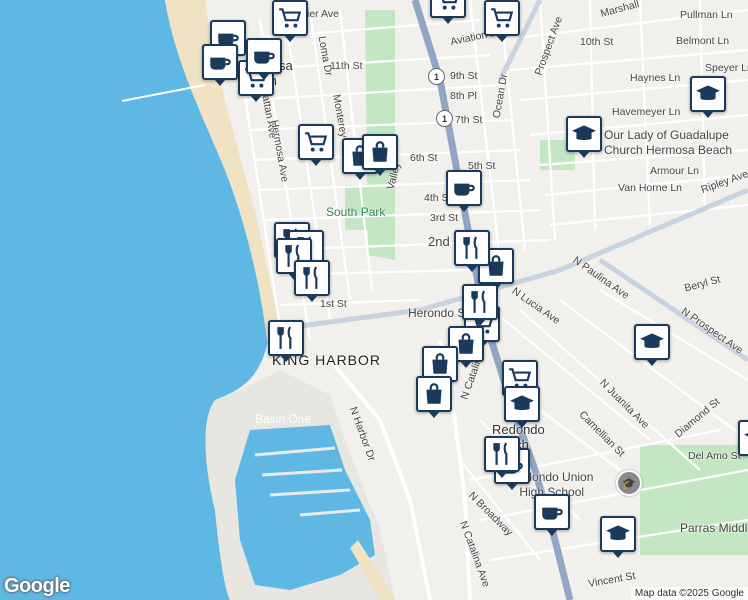 Image resolution: width=748 pixels, height=600 pixels. Describe the element at coordinates (689, 593) in the screenshot. I see `map-attribution: Map data ©2025 Google` at that location.